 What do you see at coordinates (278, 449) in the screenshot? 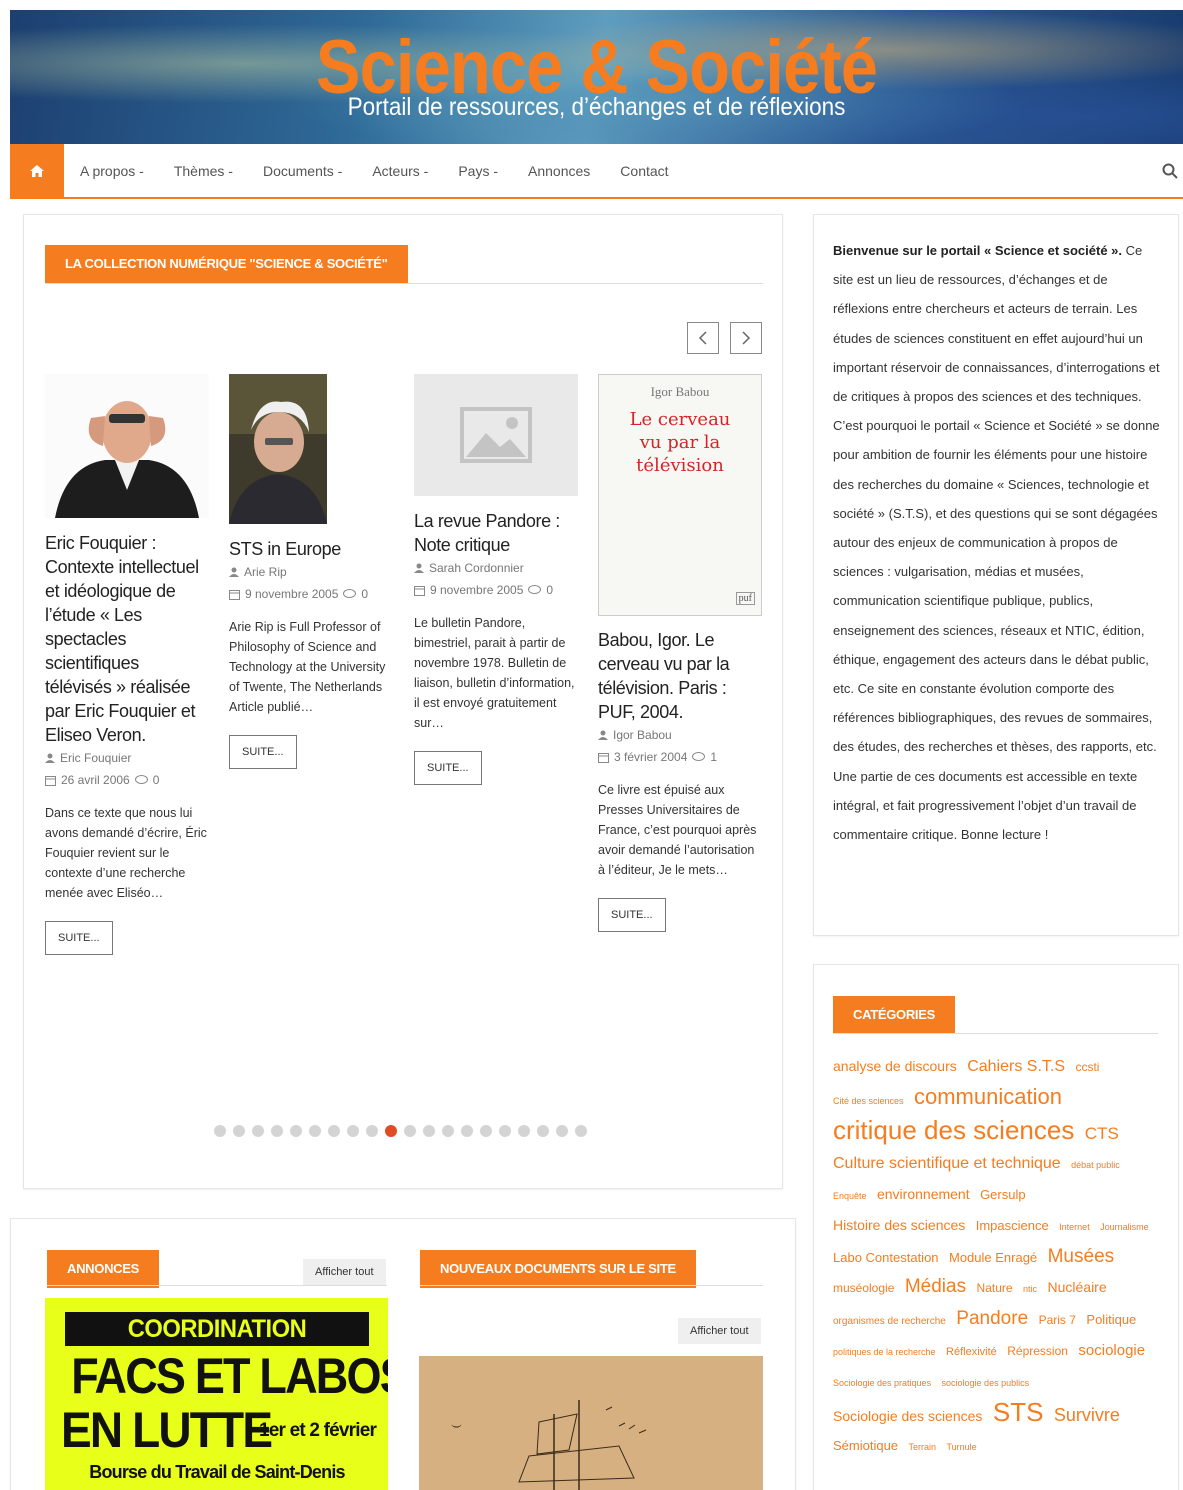
I see `card-thumbnail-rip` at bounding box center [278, 449].